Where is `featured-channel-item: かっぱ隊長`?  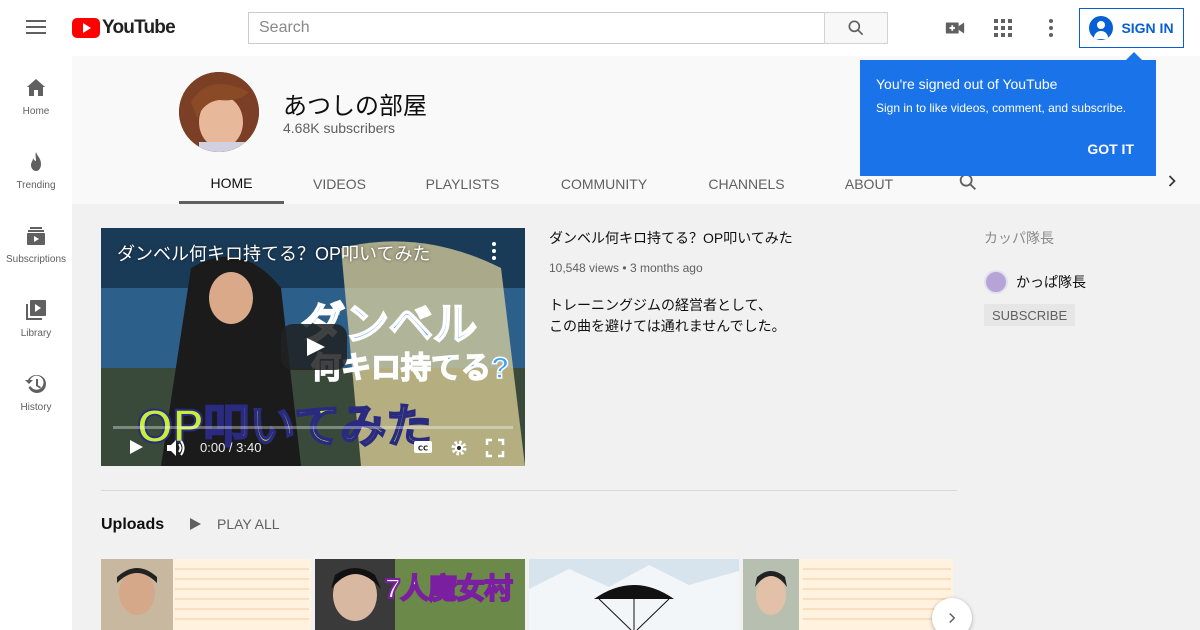 featured-channel-item: かっぱ隊長 is located at coordinates (1035, 282).